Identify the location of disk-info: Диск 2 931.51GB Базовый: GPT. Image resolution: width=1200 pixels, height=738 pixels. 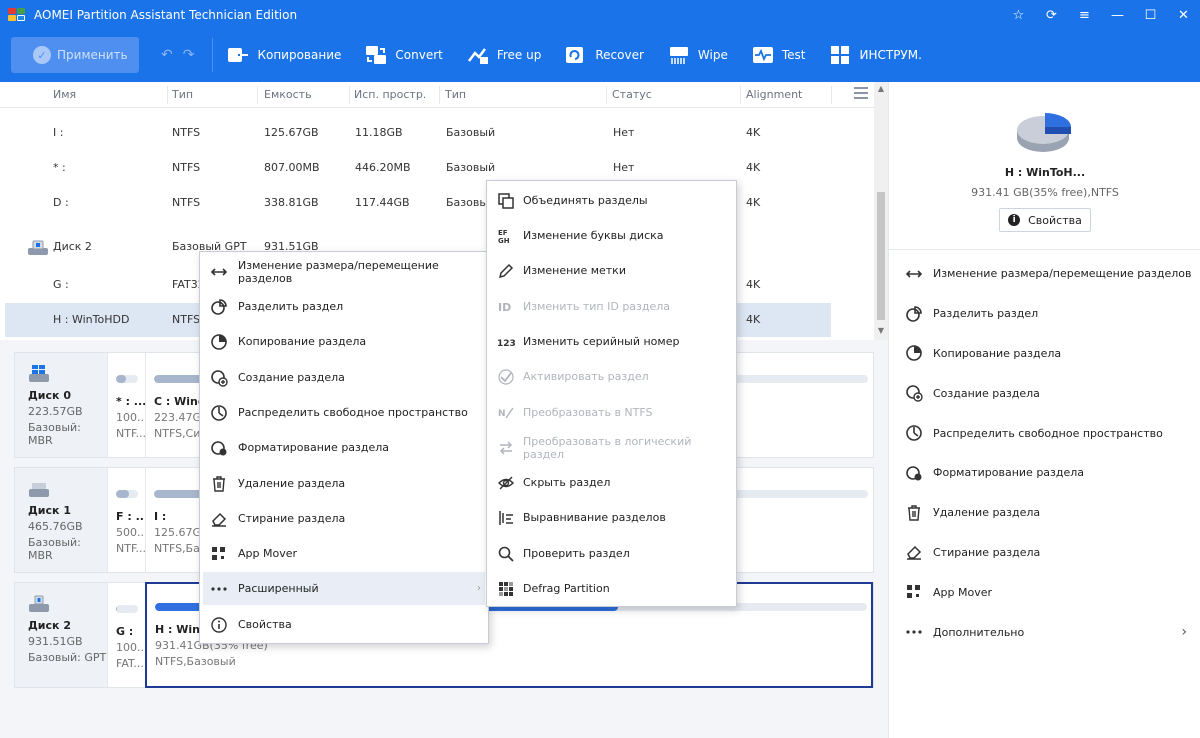
(61, 635).